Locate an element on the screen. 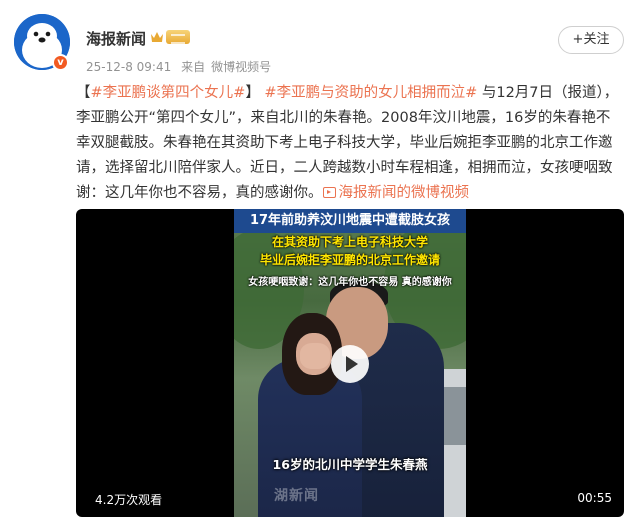 The image size is (640, 532). play-icon is located at coordinates (350, 364).